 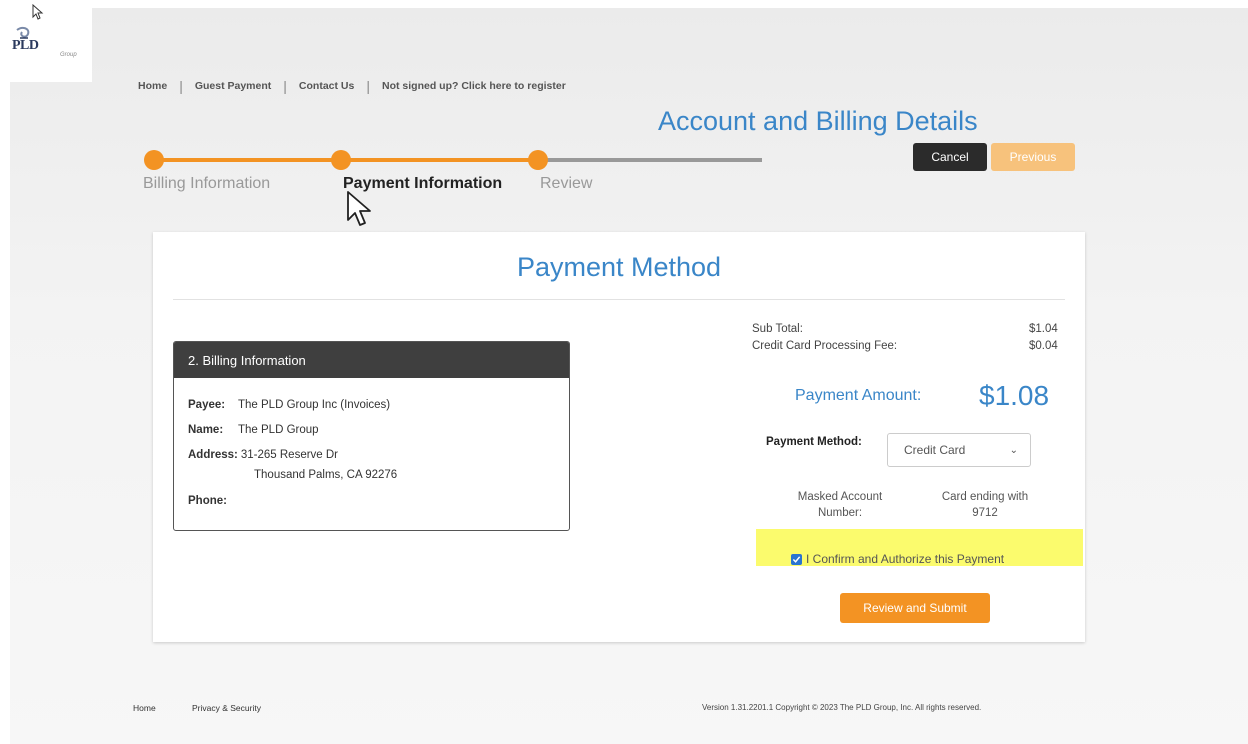 What do you see at coordinates (935, 450) in the screenshot?
I see `payment-method-selected: Credit Card` at bounding box center [935, 450].